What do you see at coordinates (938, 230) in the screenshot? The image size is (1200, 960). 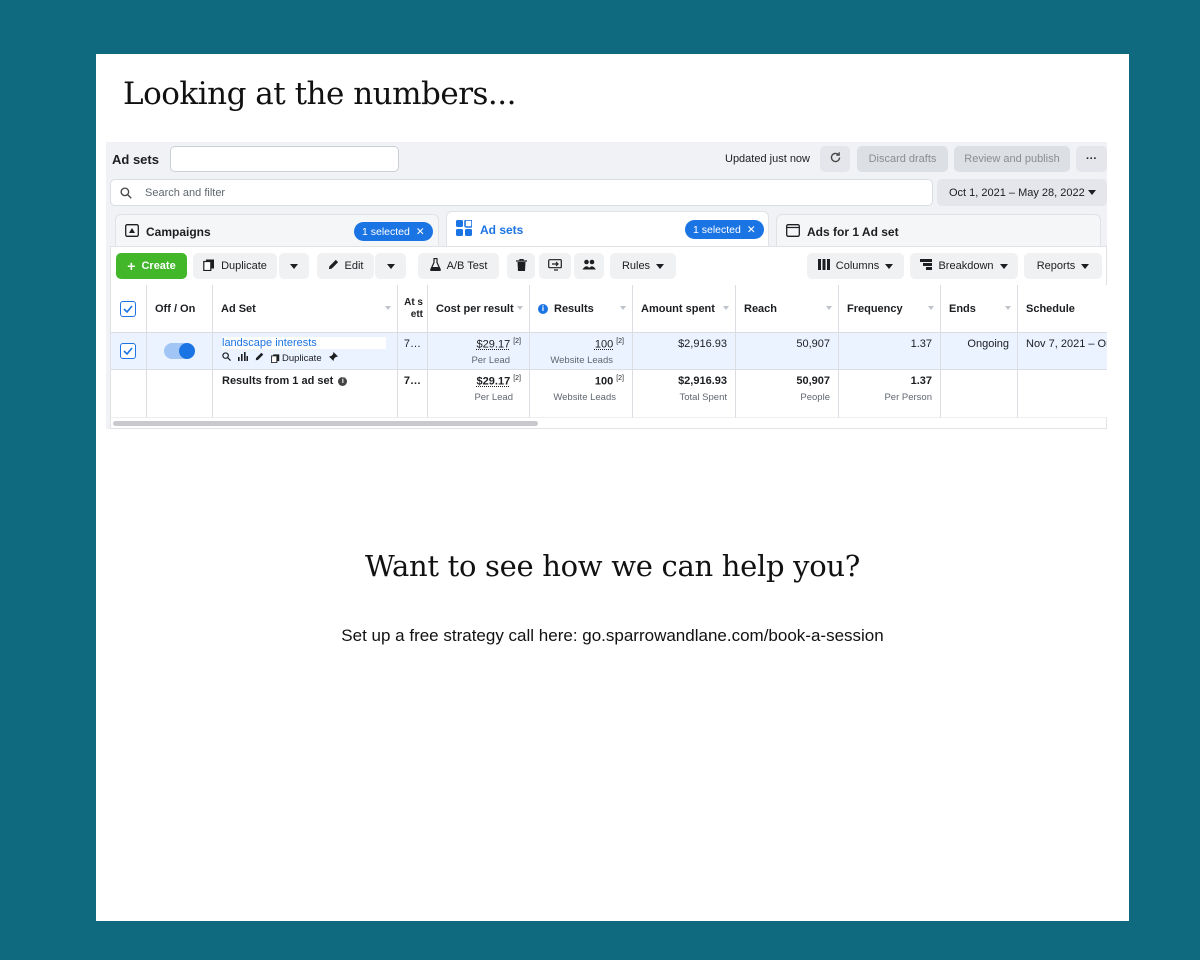 I see `tab-ads: Ads for 1 Ad set` at bounding box center [938, 230].